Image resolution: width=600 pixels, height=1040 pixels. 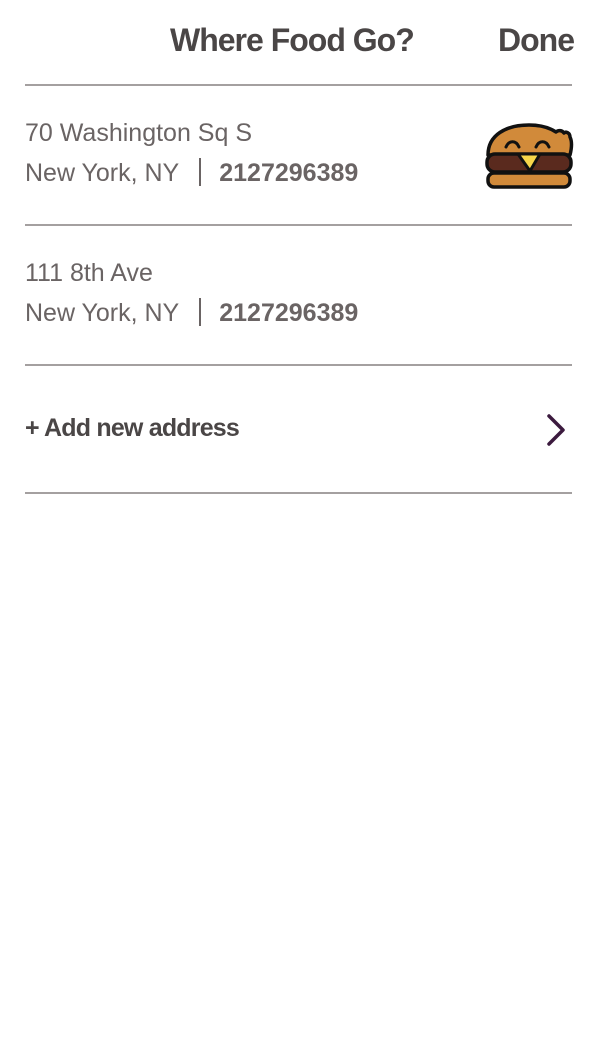 I want to click on address-street: 70 Washington Sq S, so click(x=138, y=133).